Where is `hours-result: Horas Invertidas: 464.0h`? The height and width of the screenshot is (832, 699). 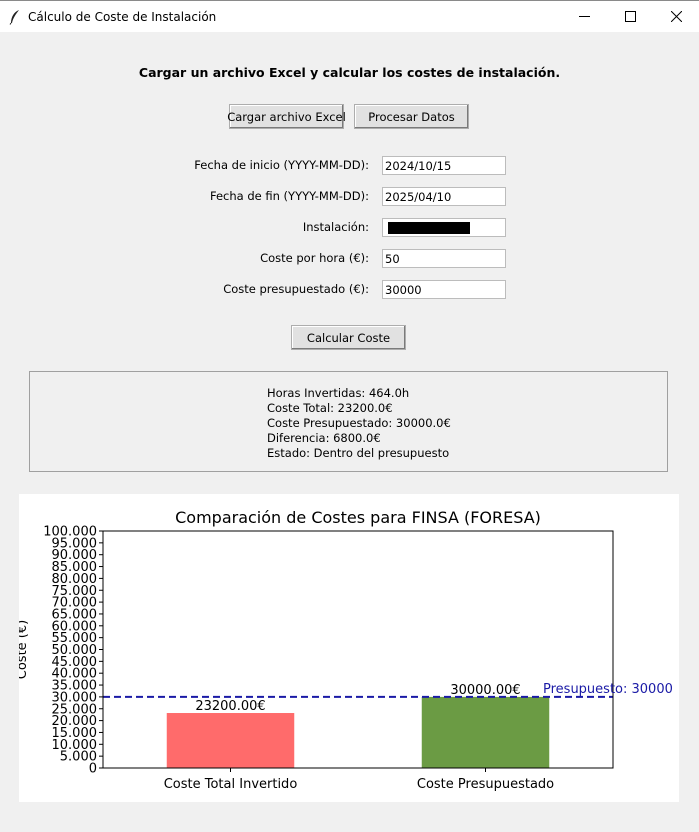 hours-result: Horas Invertidas: 464.0h is located at coordinates (338, 393).